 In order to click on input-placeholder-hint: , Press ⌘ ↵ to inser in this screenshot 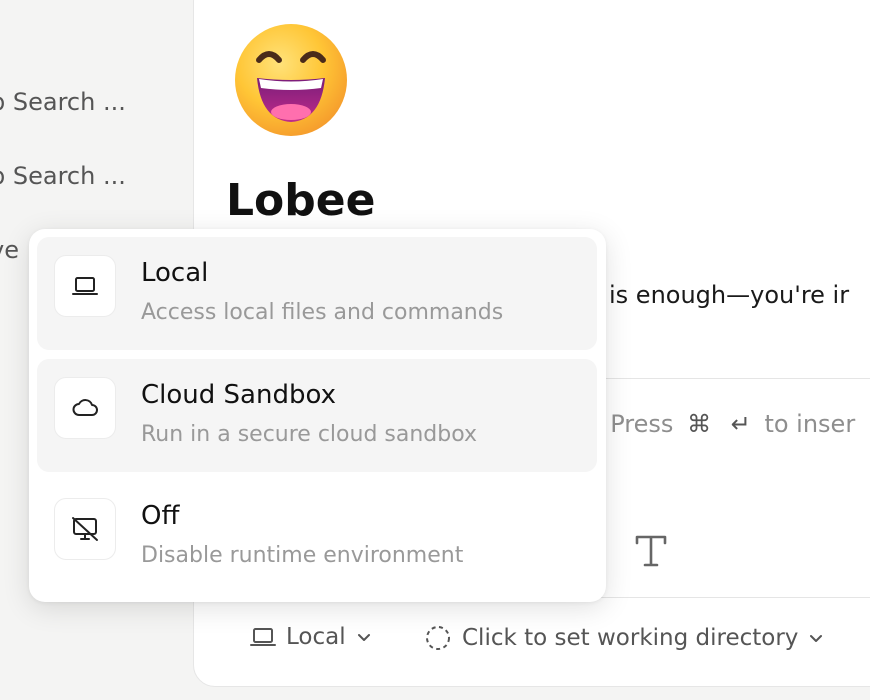, I will do `click(725, 424)`.